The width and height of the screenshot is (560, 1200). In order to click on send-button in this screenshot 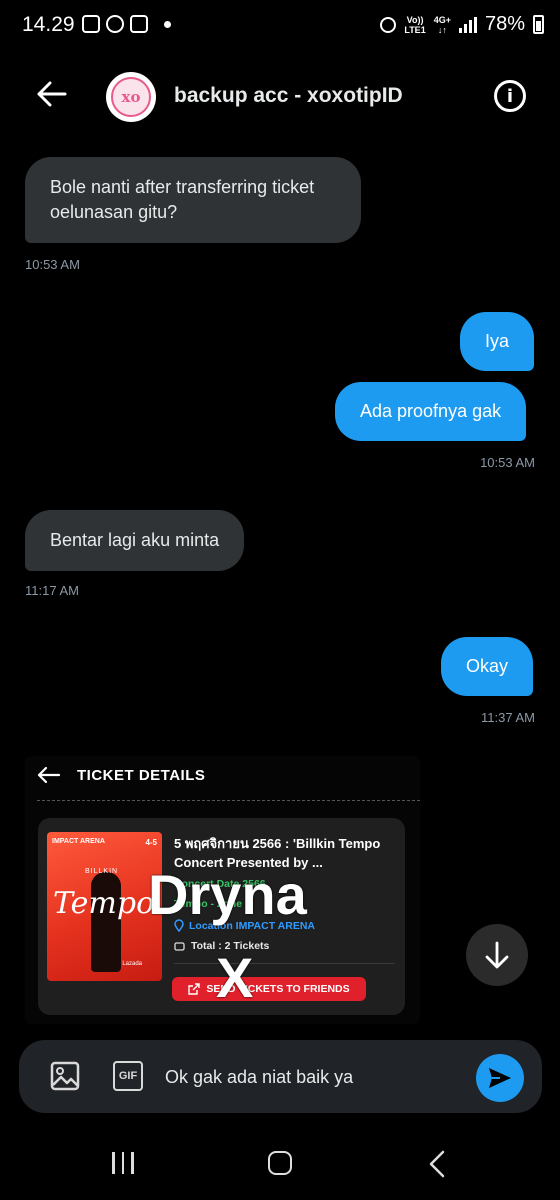, I will do `click(500, 1078)`.